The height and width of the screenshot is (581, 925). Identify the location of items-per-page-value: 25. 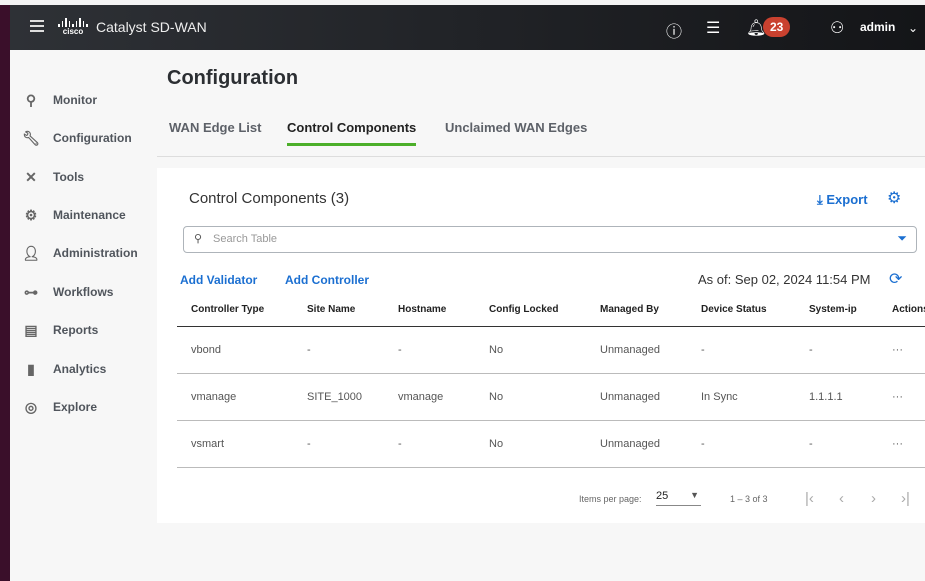
(662, 496).